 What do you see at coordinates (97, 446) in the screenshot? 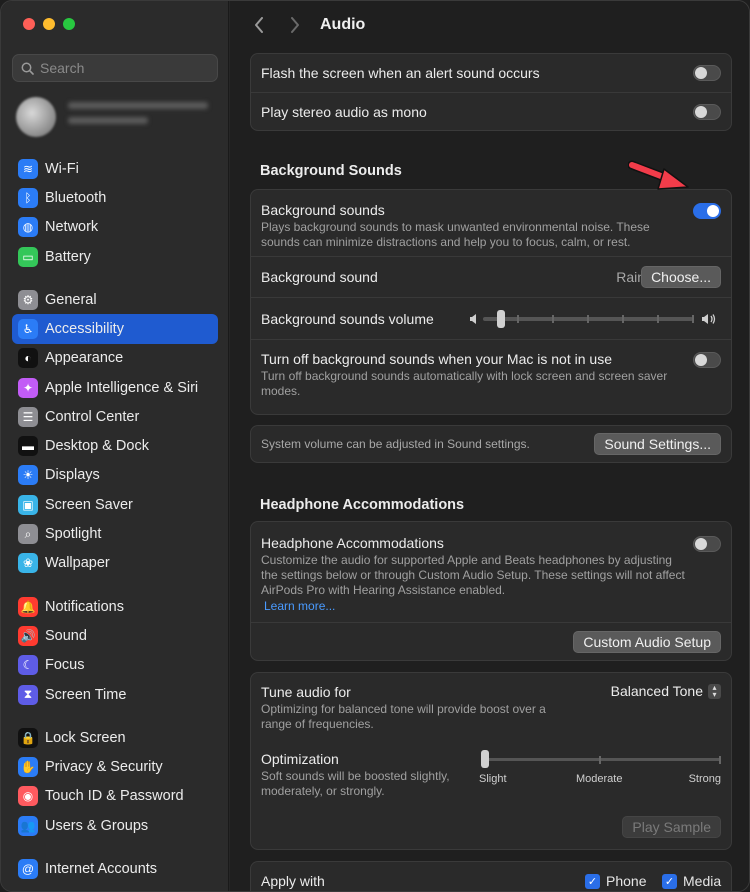
I see `sidebar-item-label: Desktop & Dock` at bounding box center [97, 446].